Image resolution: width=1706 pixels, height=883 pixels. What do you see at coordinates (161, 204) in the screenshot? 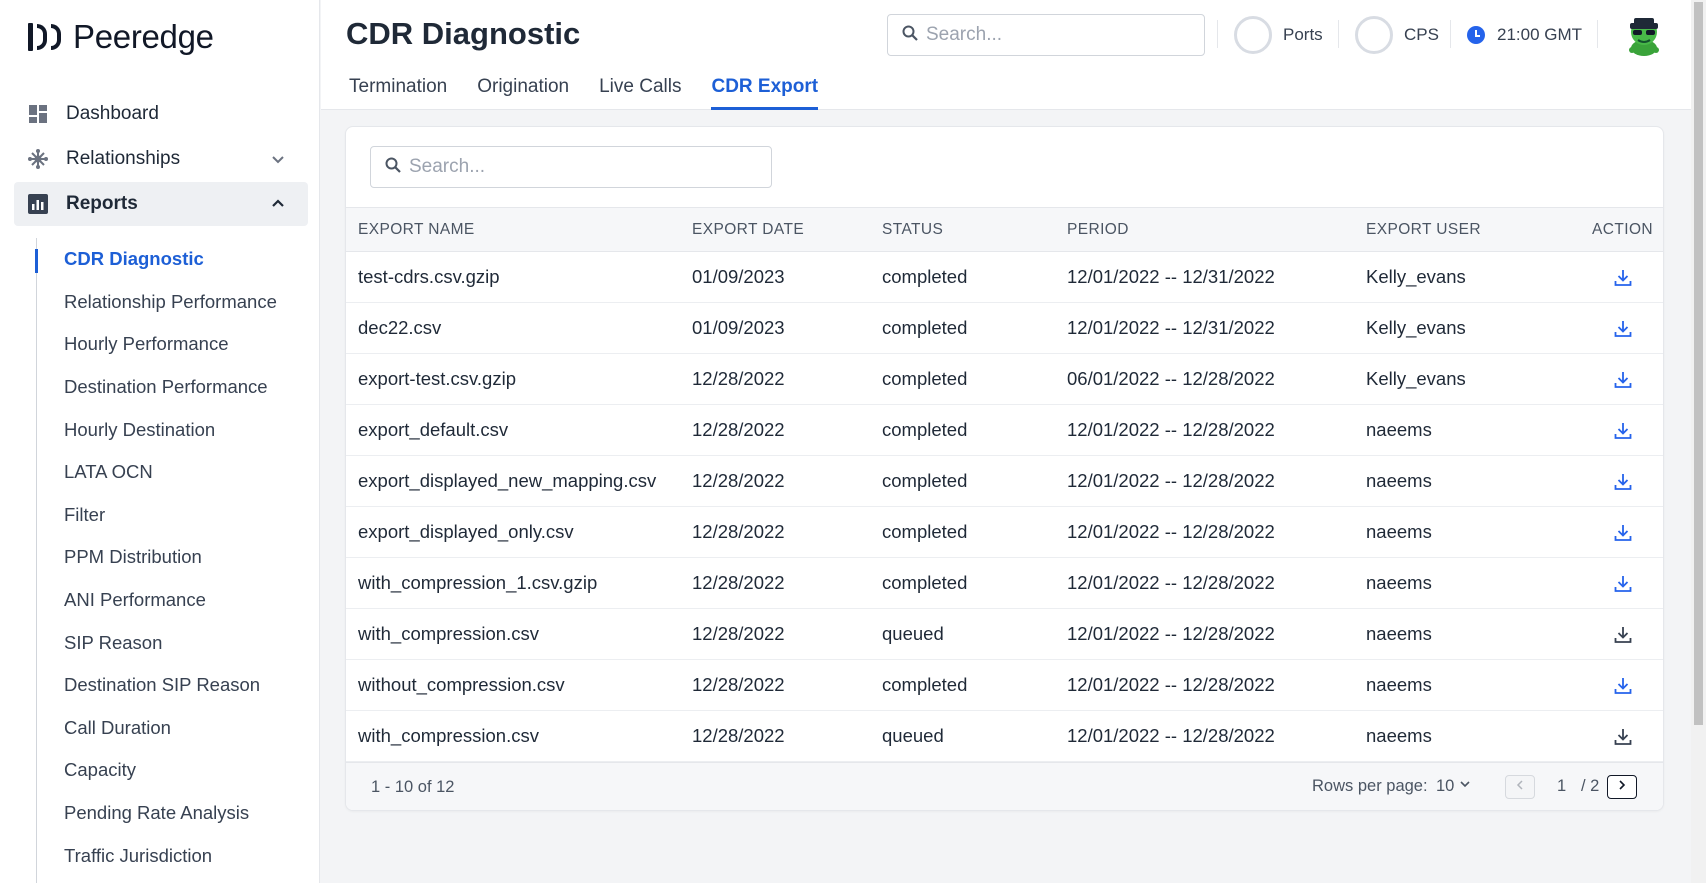
I see `sidebar-item-reports: Reports` at bounding box center [161, 204].